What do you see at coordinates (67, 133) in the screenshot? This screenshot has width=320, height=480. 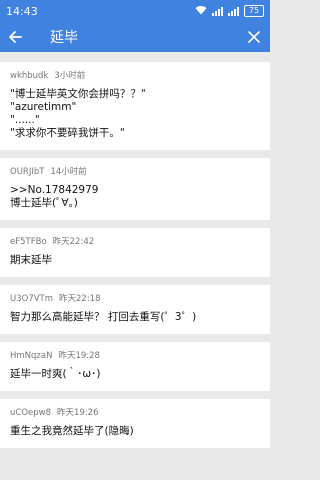 I see `reply-text-line: "求求你不要碎我饼干。"` at bounding box center [67, 133].